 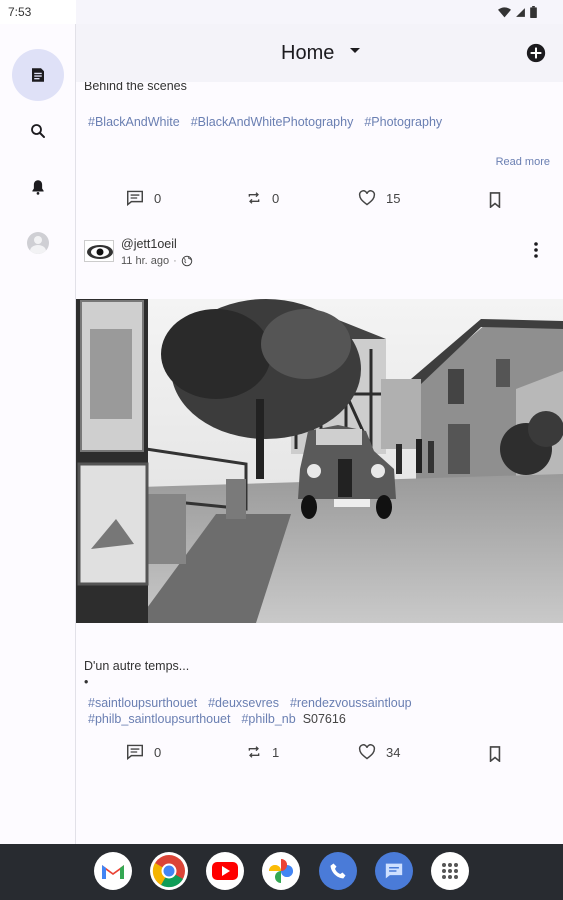 What do you see at coordinates (393, 752) in the screenshot?
I see `favourite-count: 34` at bounding box center [393, 752].